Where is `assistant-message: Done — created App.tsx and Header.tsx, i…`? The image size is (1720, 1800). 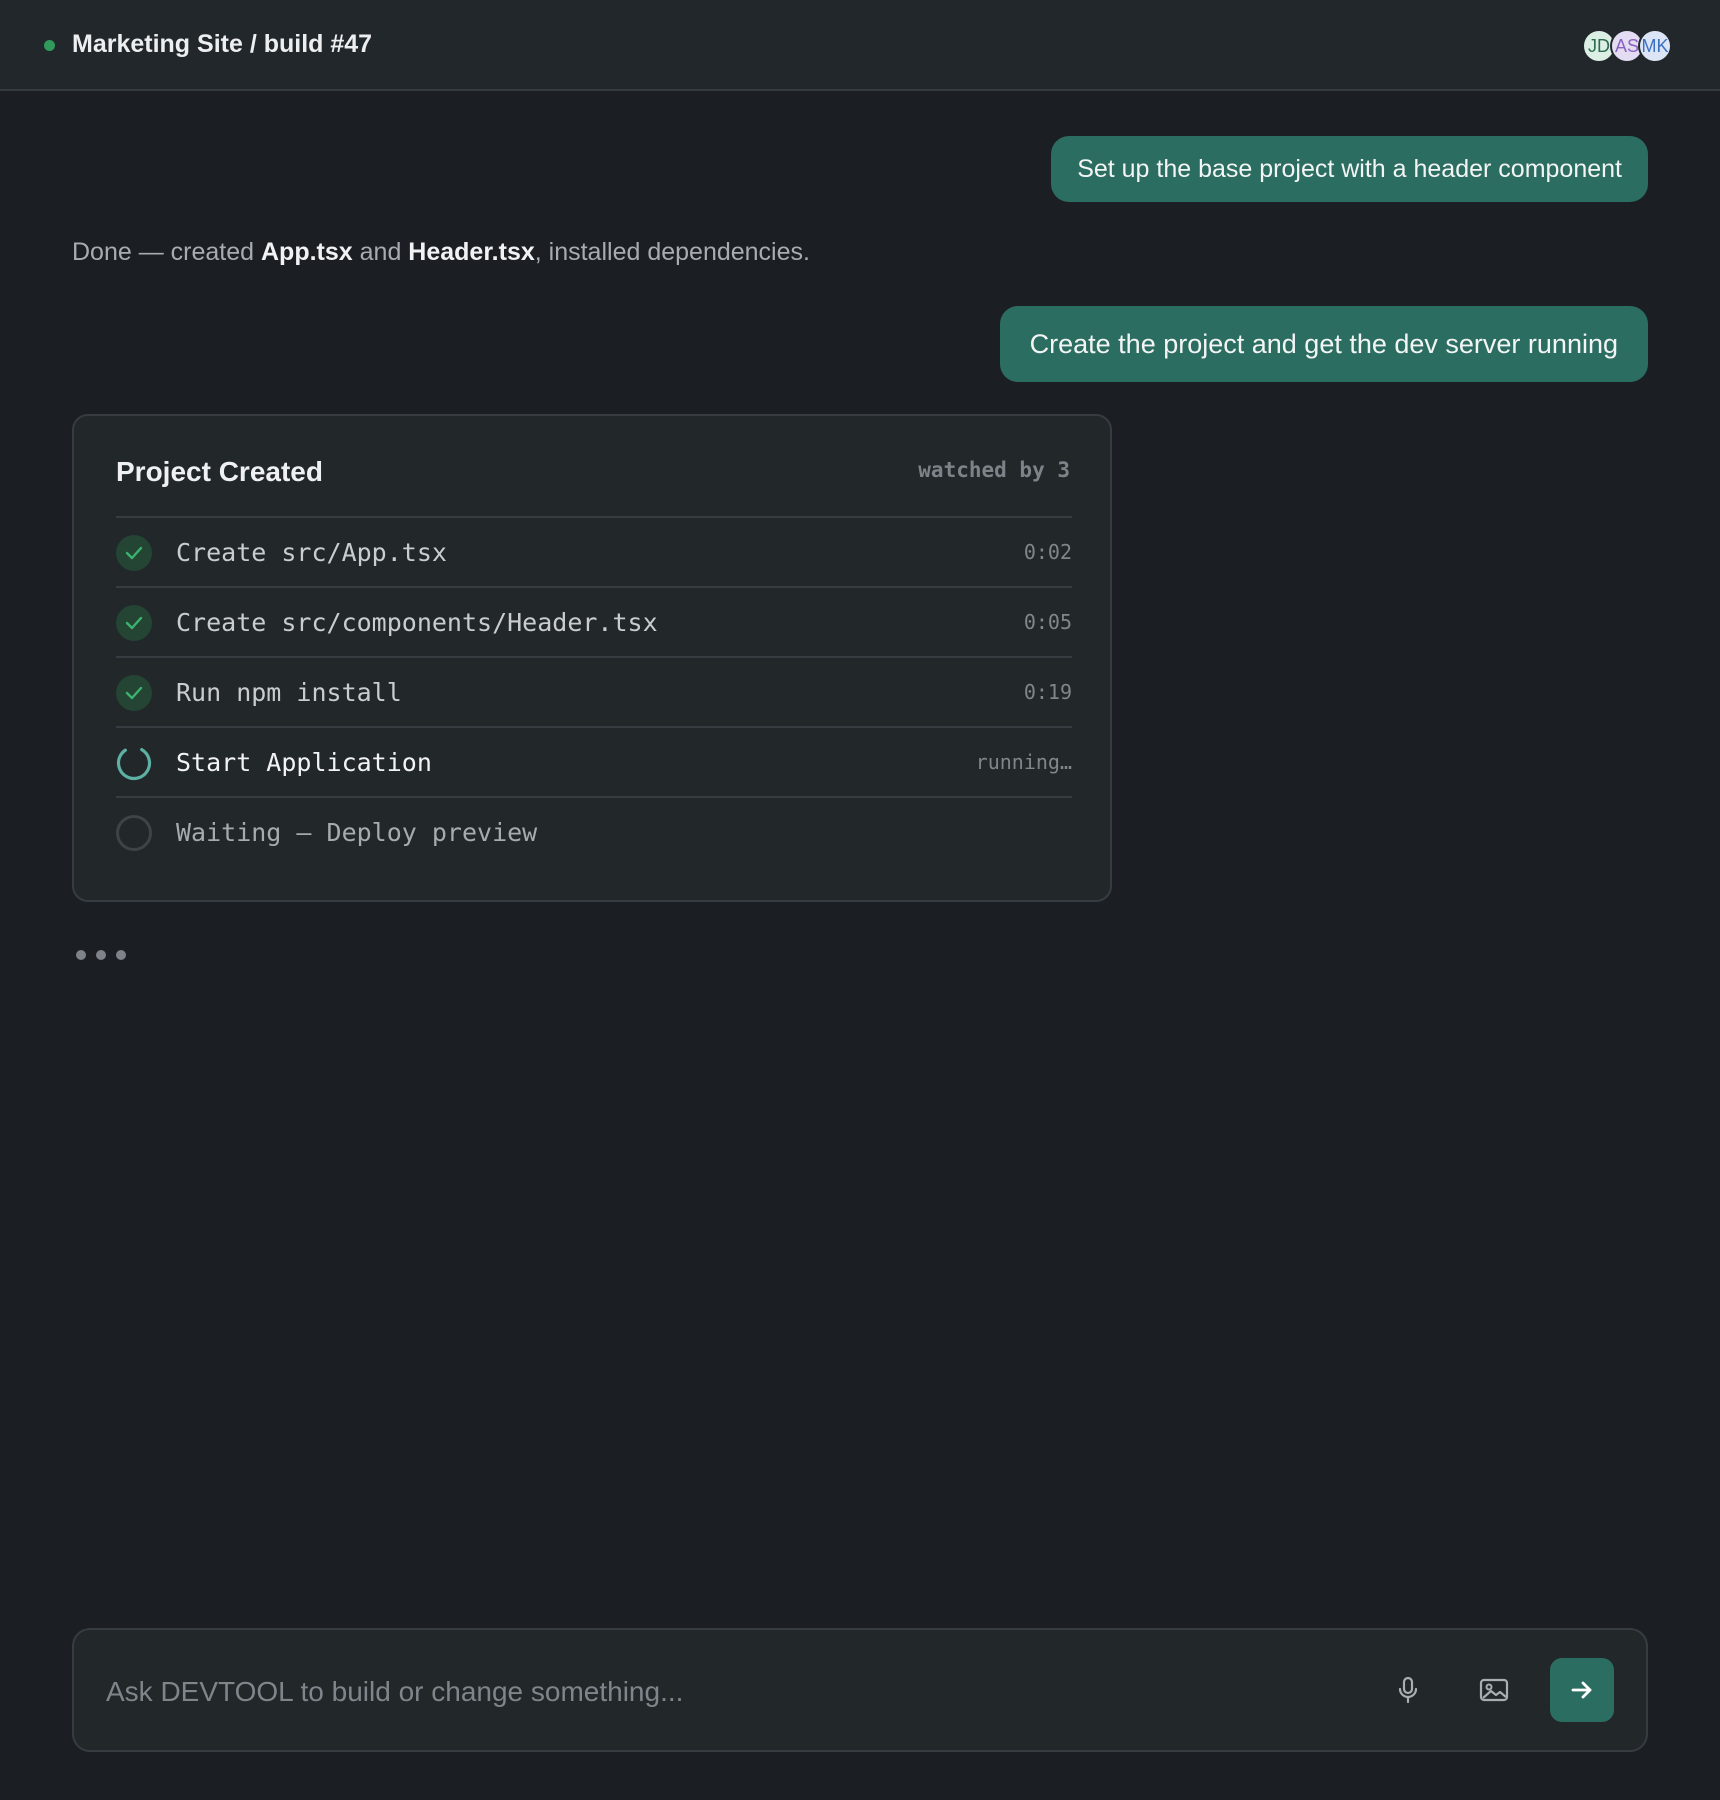
assistant-message: Done — created App.tsx and Header.tsx, i… is located at coordinates (441, 252).